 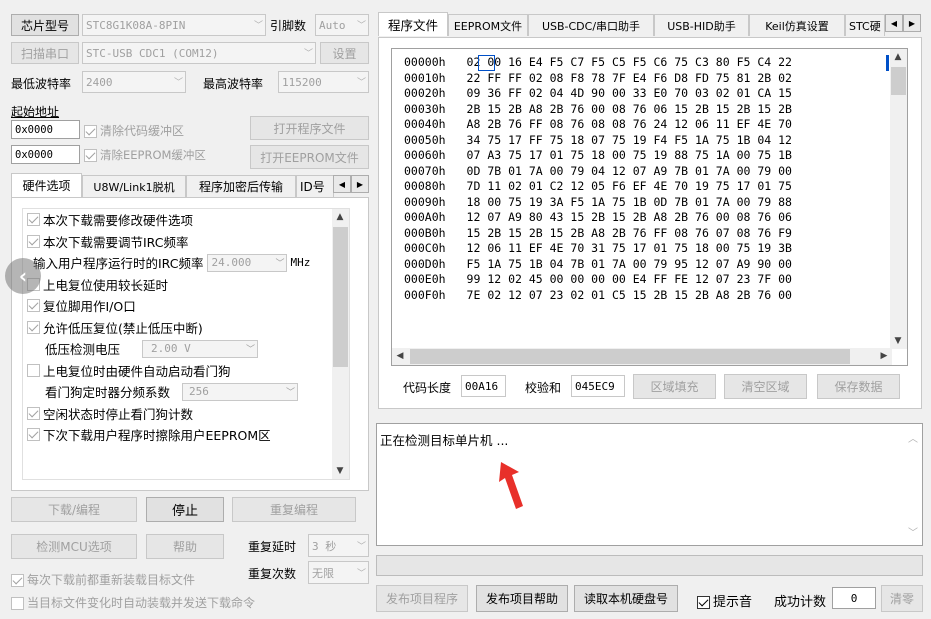 What do you see at coordinates (701, 25) in the screenshot?
I see `tab-usb-hid: USB-HID助手` at bounding box center [701, 25].